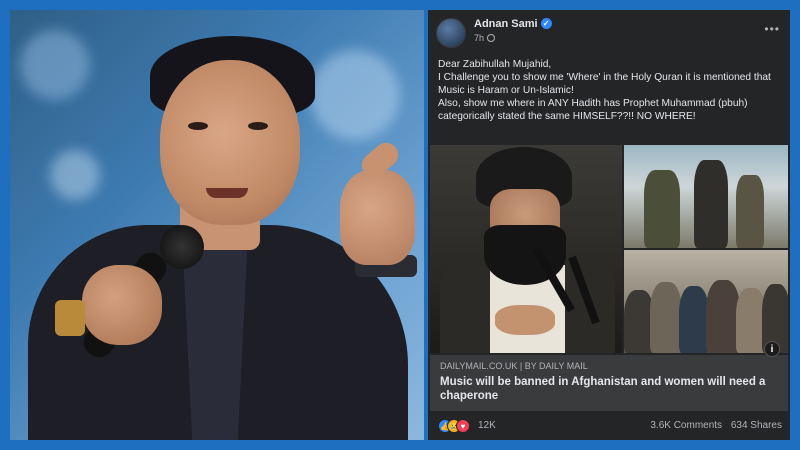 This screenshot has height=450, width=800. Describe the element at coordinates (198, 126) in the screenshot. I see `eye-left` at that location.